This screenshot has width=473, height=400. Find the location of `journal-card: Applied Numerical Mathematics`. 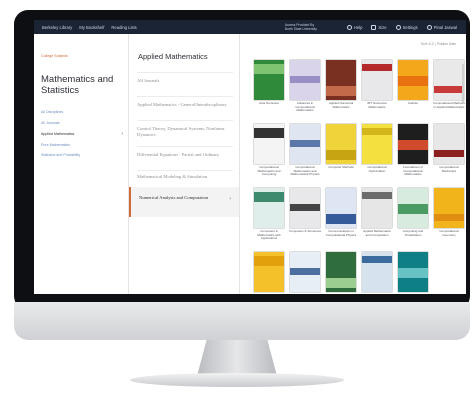

journal-card: Applied Numerical Mathematics is located at coordinates (341, 90).